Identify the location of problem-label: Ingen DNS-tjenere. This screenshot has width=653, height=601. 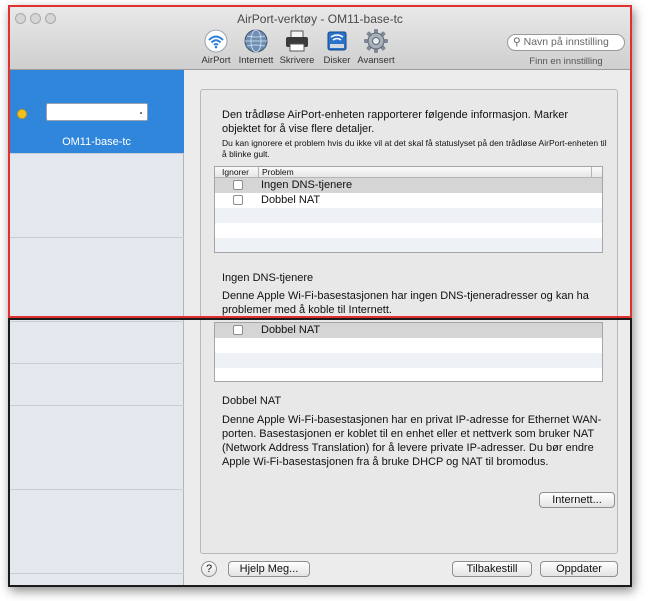
(307, 185).